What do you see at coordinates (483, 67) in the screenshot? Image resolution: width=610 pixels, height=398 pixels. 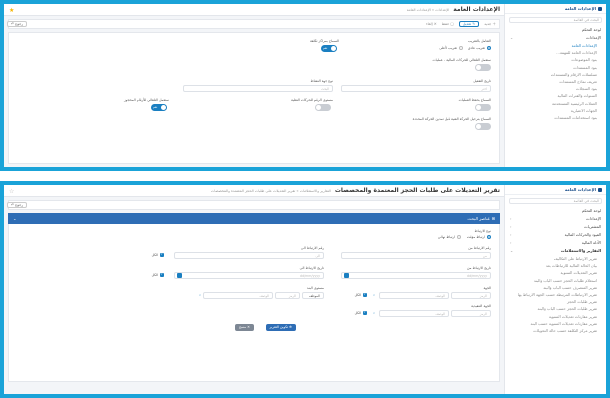 I see `auto-post-toggle` at bounding box center [483, 67].